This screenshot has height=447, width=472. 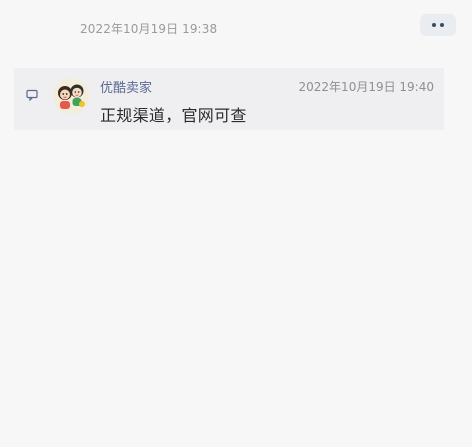 What do you see at coordinates (438, 25) in the screenshot?
I see `more-options-button` at bounding box center [438, 25].